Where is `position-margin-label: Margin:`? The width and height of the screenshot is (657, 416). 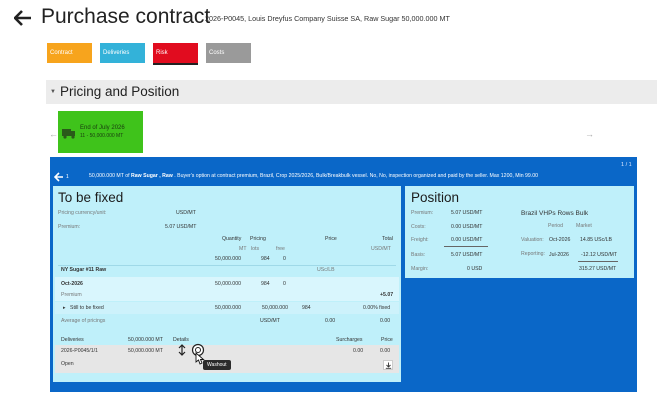 position-margin-label: Margin: is located at coordinates (420, 269).